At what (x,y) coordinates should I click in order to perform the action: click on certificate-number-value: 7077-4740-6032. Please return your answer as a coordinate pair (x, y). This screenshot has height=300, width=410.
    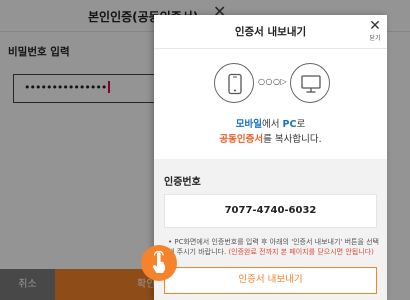
    Looking at the image, I should click on (270, 211).